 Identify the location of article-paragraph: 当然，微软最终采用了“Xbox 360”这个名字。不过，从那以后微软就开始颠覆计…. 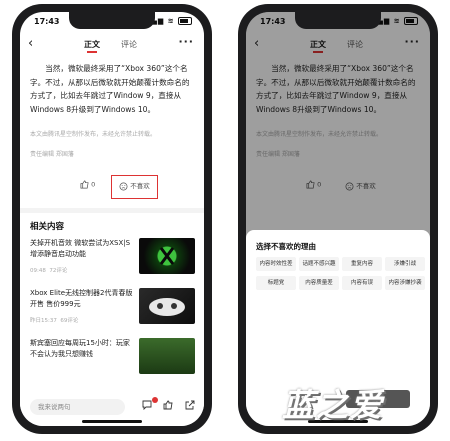
(110, 89).